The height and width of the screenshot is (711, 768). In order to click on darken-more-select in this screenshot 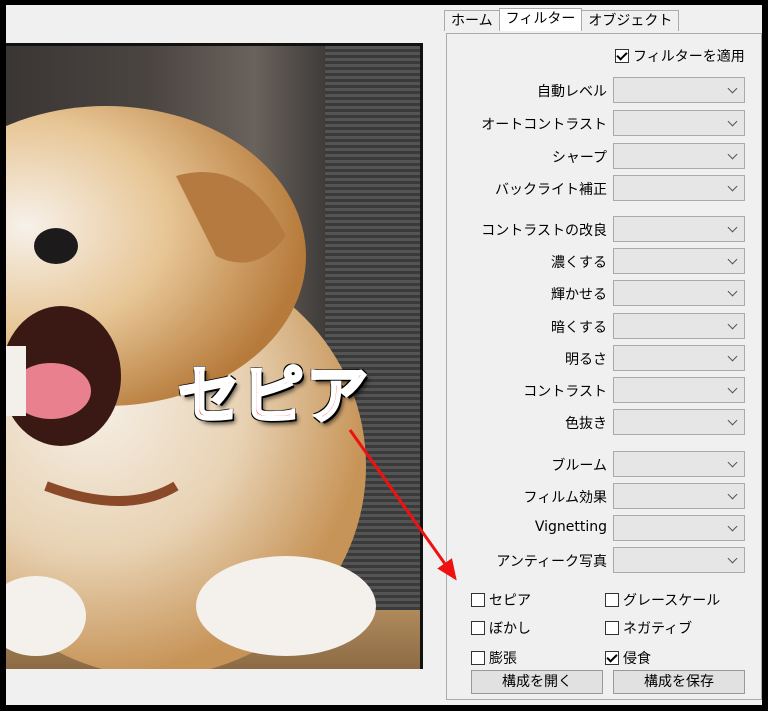, I will do `click(679, 261)`.